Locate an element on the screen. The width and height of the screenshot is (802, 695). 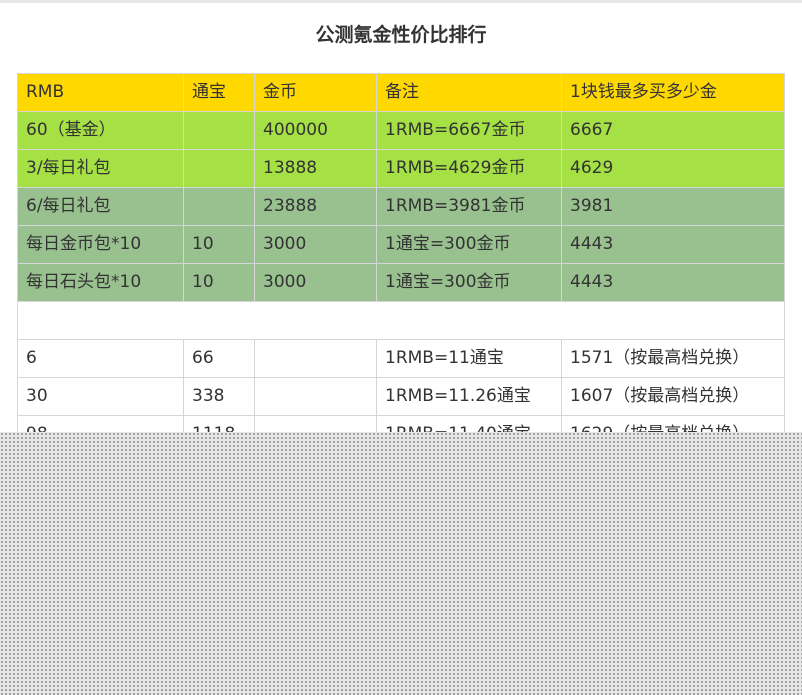
header-rmb: RMB is located at coordinates (100, 92).